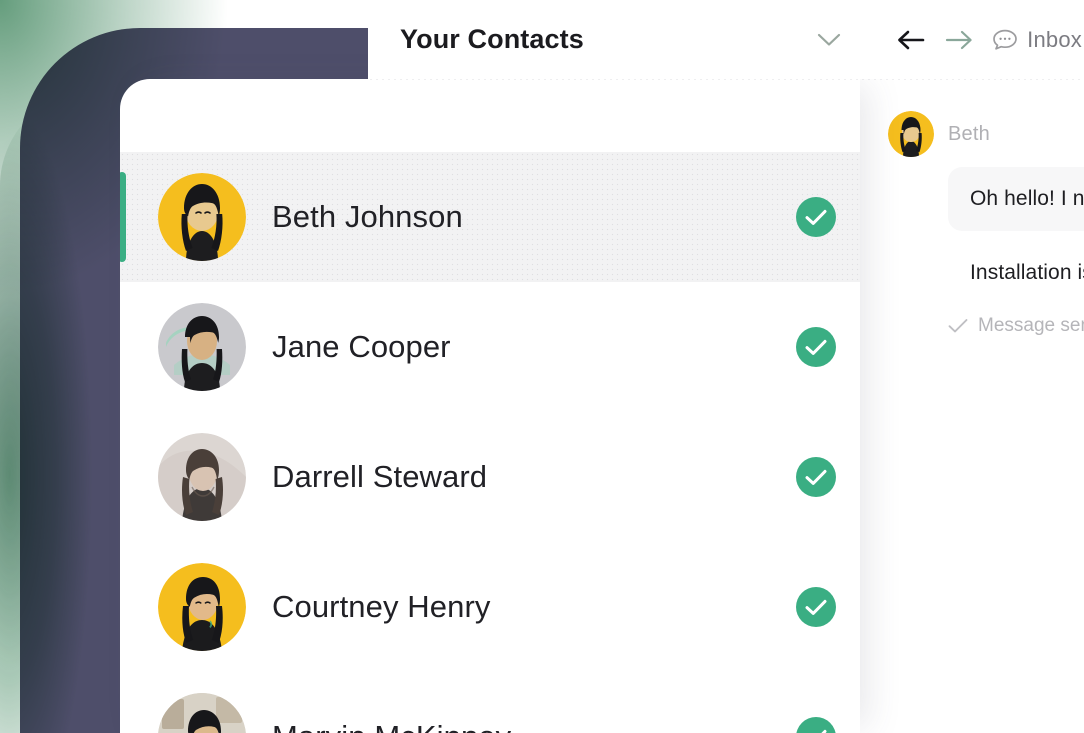  What do you see at coordinates (492, 39) in the screenshot?
I see `page-title: Your Contacts` at bounding box center [492, 39].